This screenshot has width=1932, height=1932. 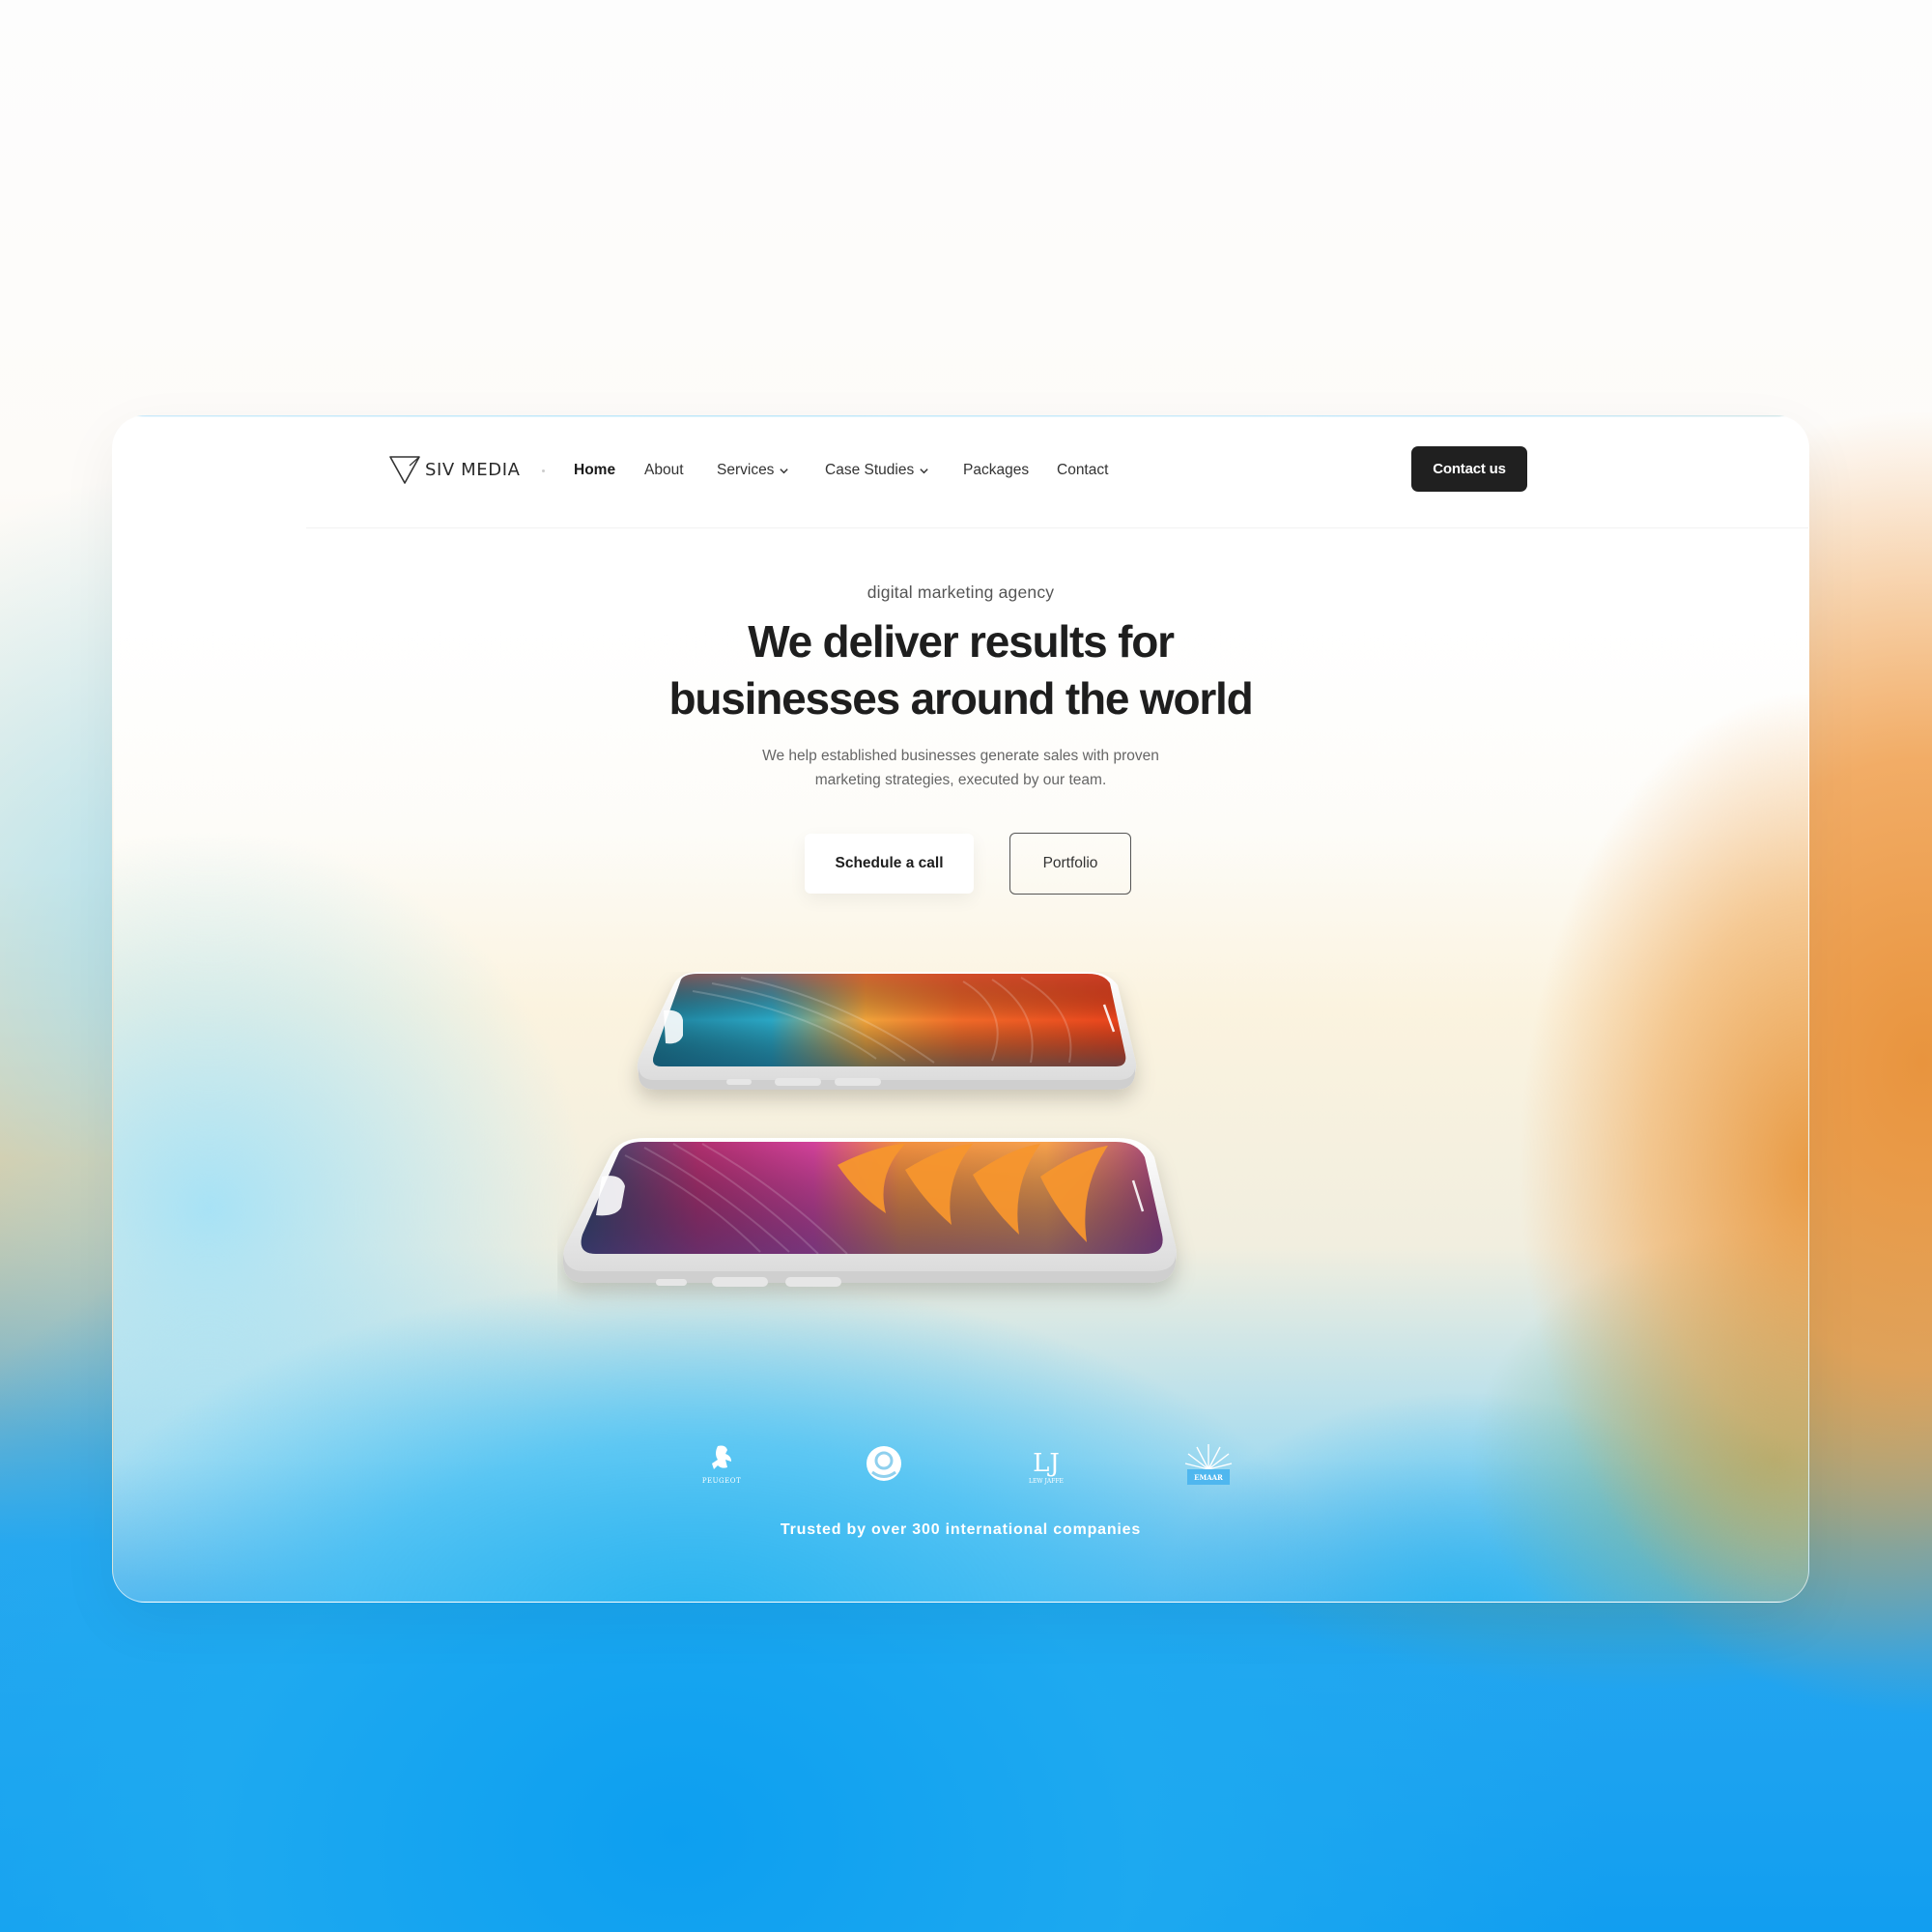 I want to click on headline-line-1: We deliver results for, so click(x=961, y=641).